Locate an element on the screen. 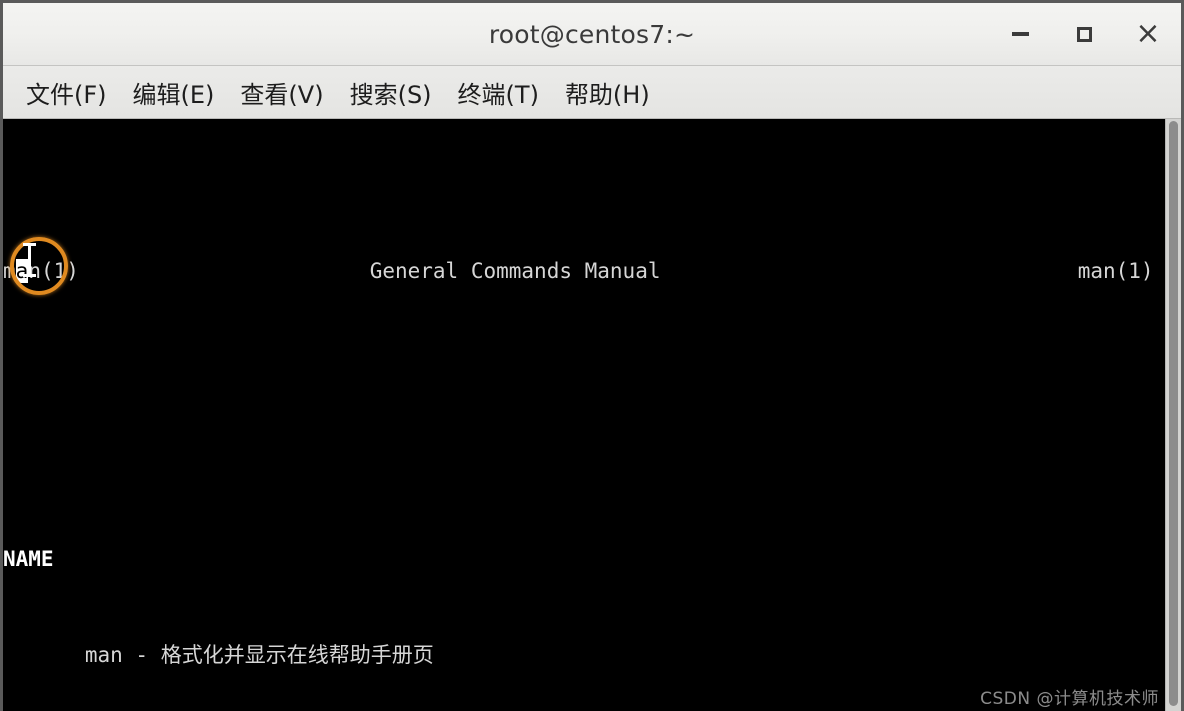 This screenshot has width=1184, height=711. manpage-header-right: man(1) is located at coordinates (1115, 271).